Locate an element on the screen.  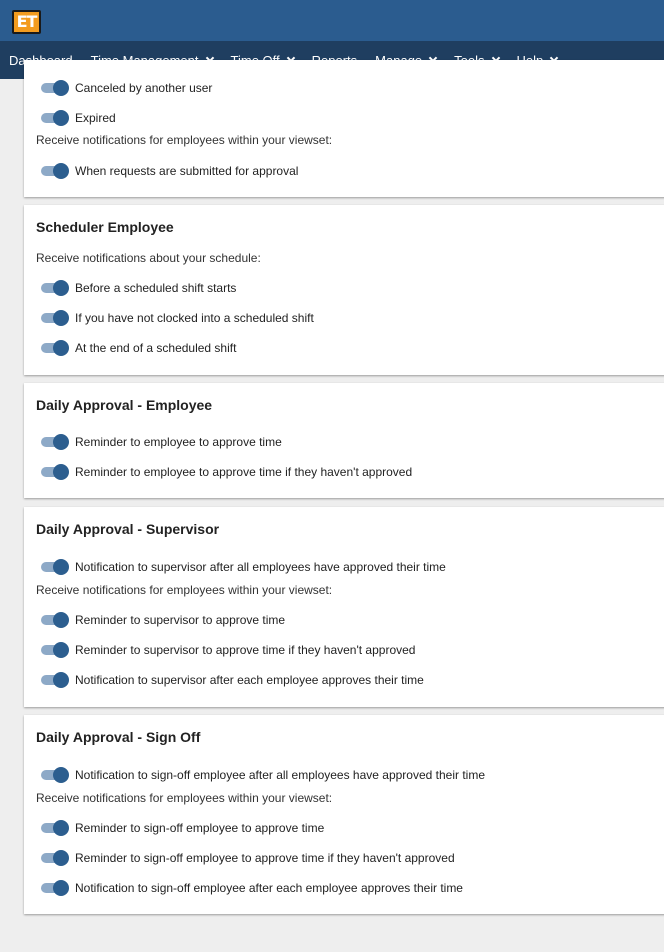
toggle-label: At the end of a scheduled shift is located at coordinates (156, 348).